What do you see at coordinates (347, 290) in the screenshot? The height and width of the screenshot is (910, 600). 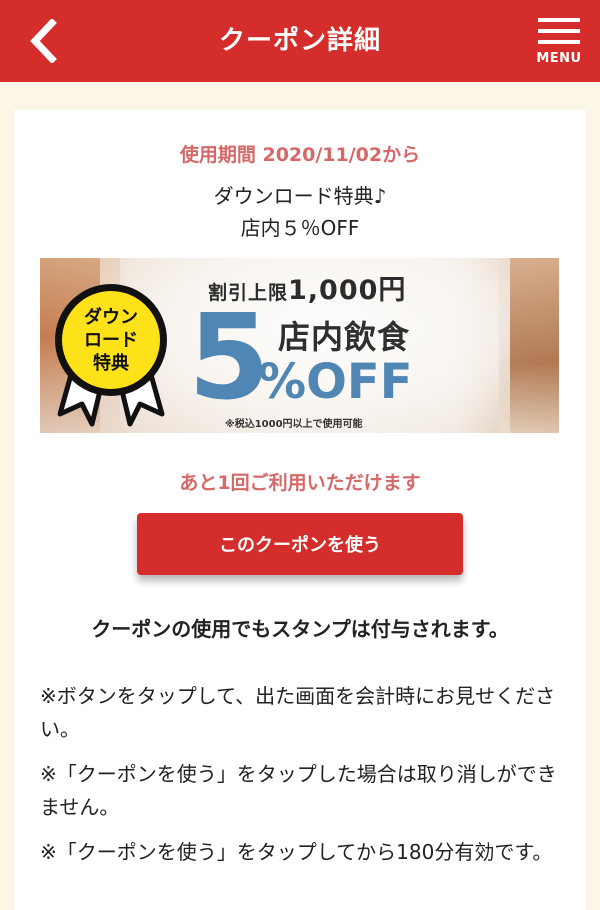 I see `discount-limit-amount: 1,000円` at bounding box center [347, 290].